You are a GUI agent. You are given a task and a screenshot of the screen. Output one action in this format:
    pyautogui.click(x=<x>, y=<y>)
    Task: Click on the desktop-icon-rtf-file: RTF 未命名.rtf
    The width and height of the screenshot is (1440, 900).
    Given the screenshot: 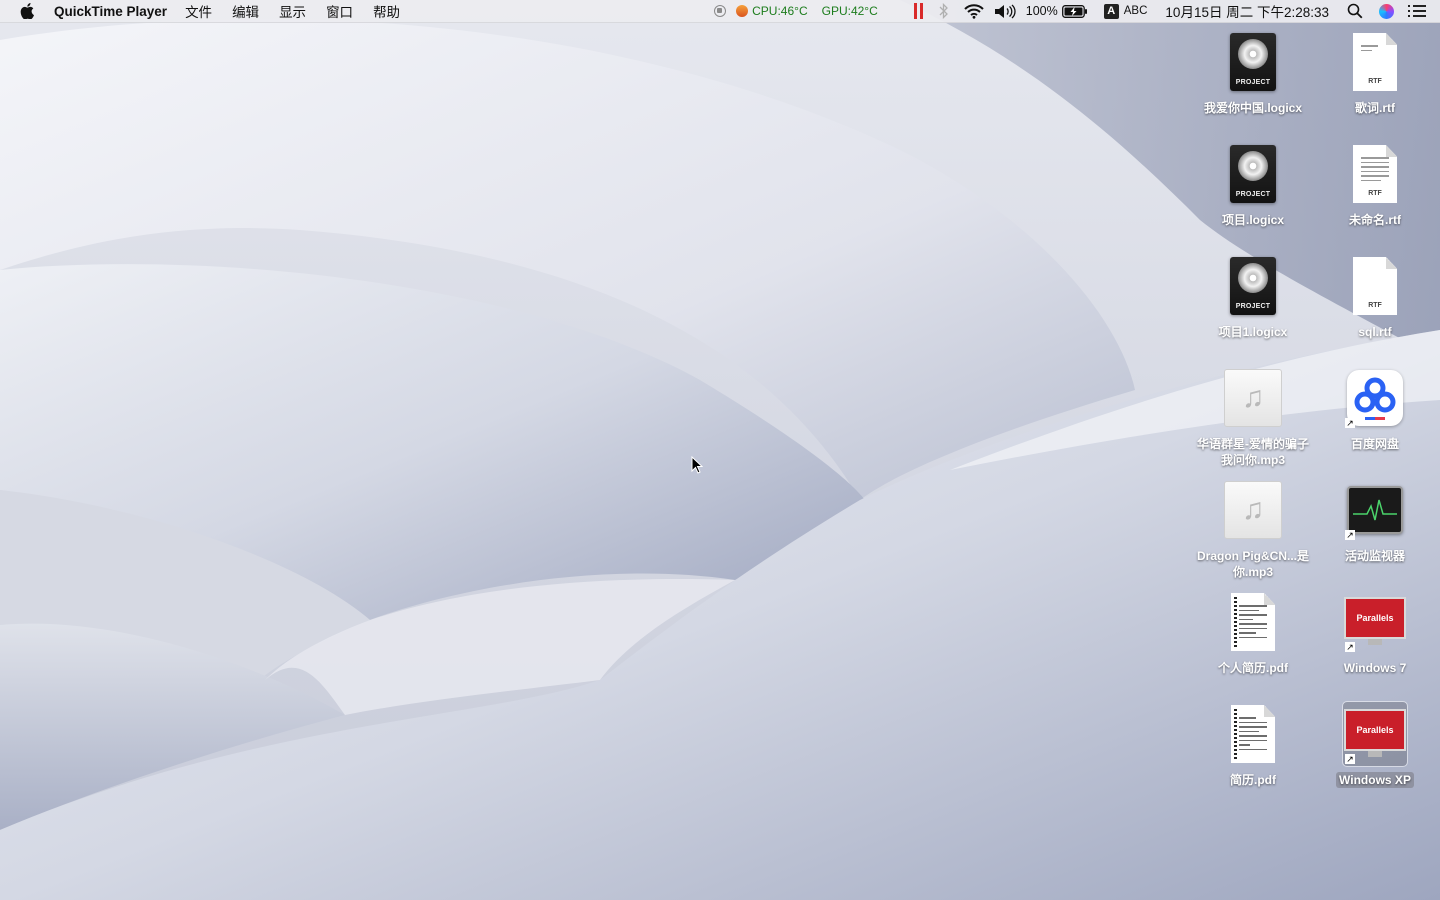 What is the action you would take?
    pyautogui.click(x=1375, y=185)
    